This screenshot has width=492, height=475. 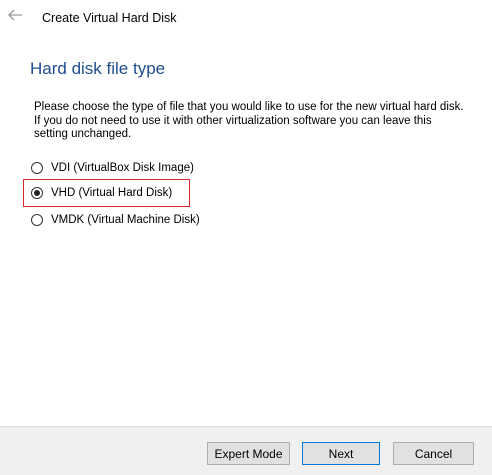 What do you see at coordinates (37, 220) in the screenshot?
I see `radio-button-vmdk` at bounding box center [37, 220].